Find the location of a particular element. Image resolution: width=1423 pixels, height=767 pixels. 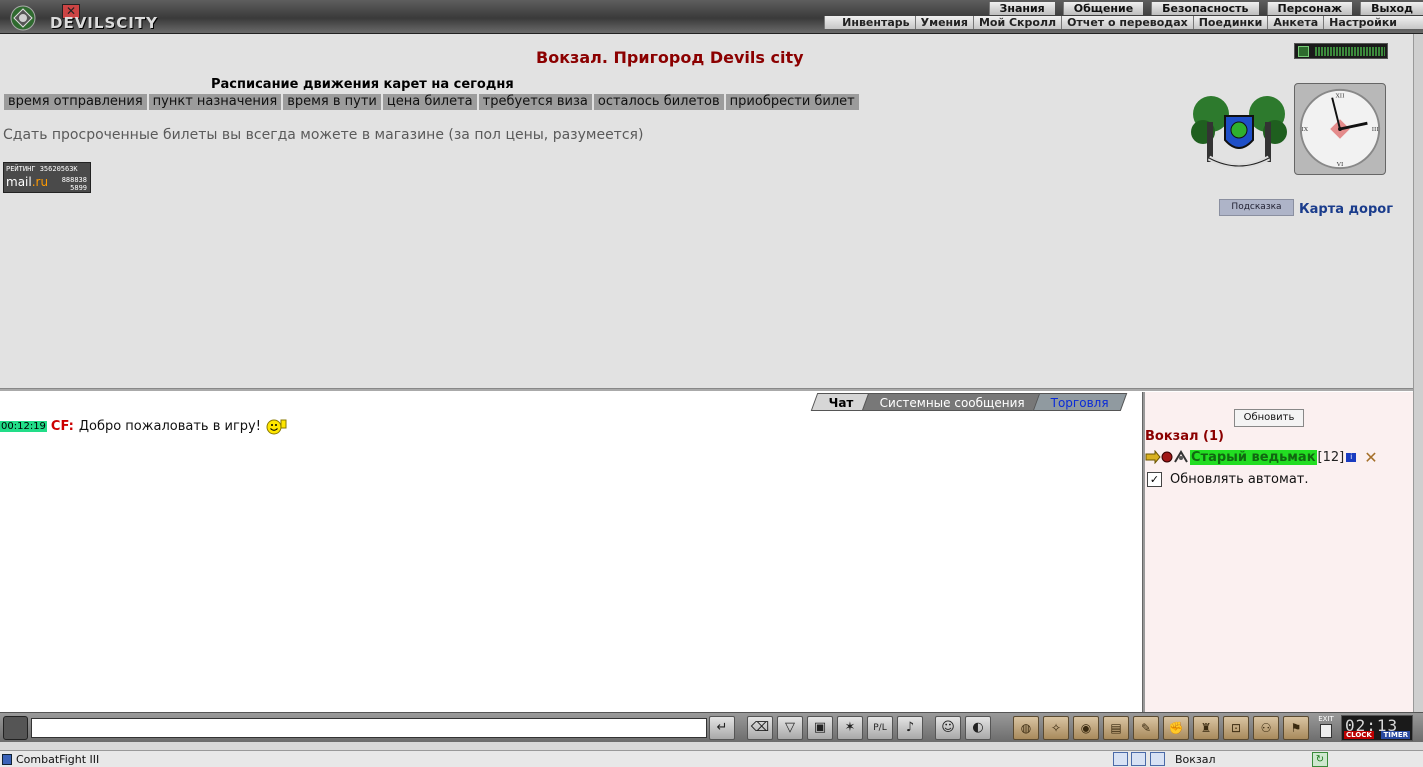

right-scroll-gutter is located at coordinates (1418, 373).